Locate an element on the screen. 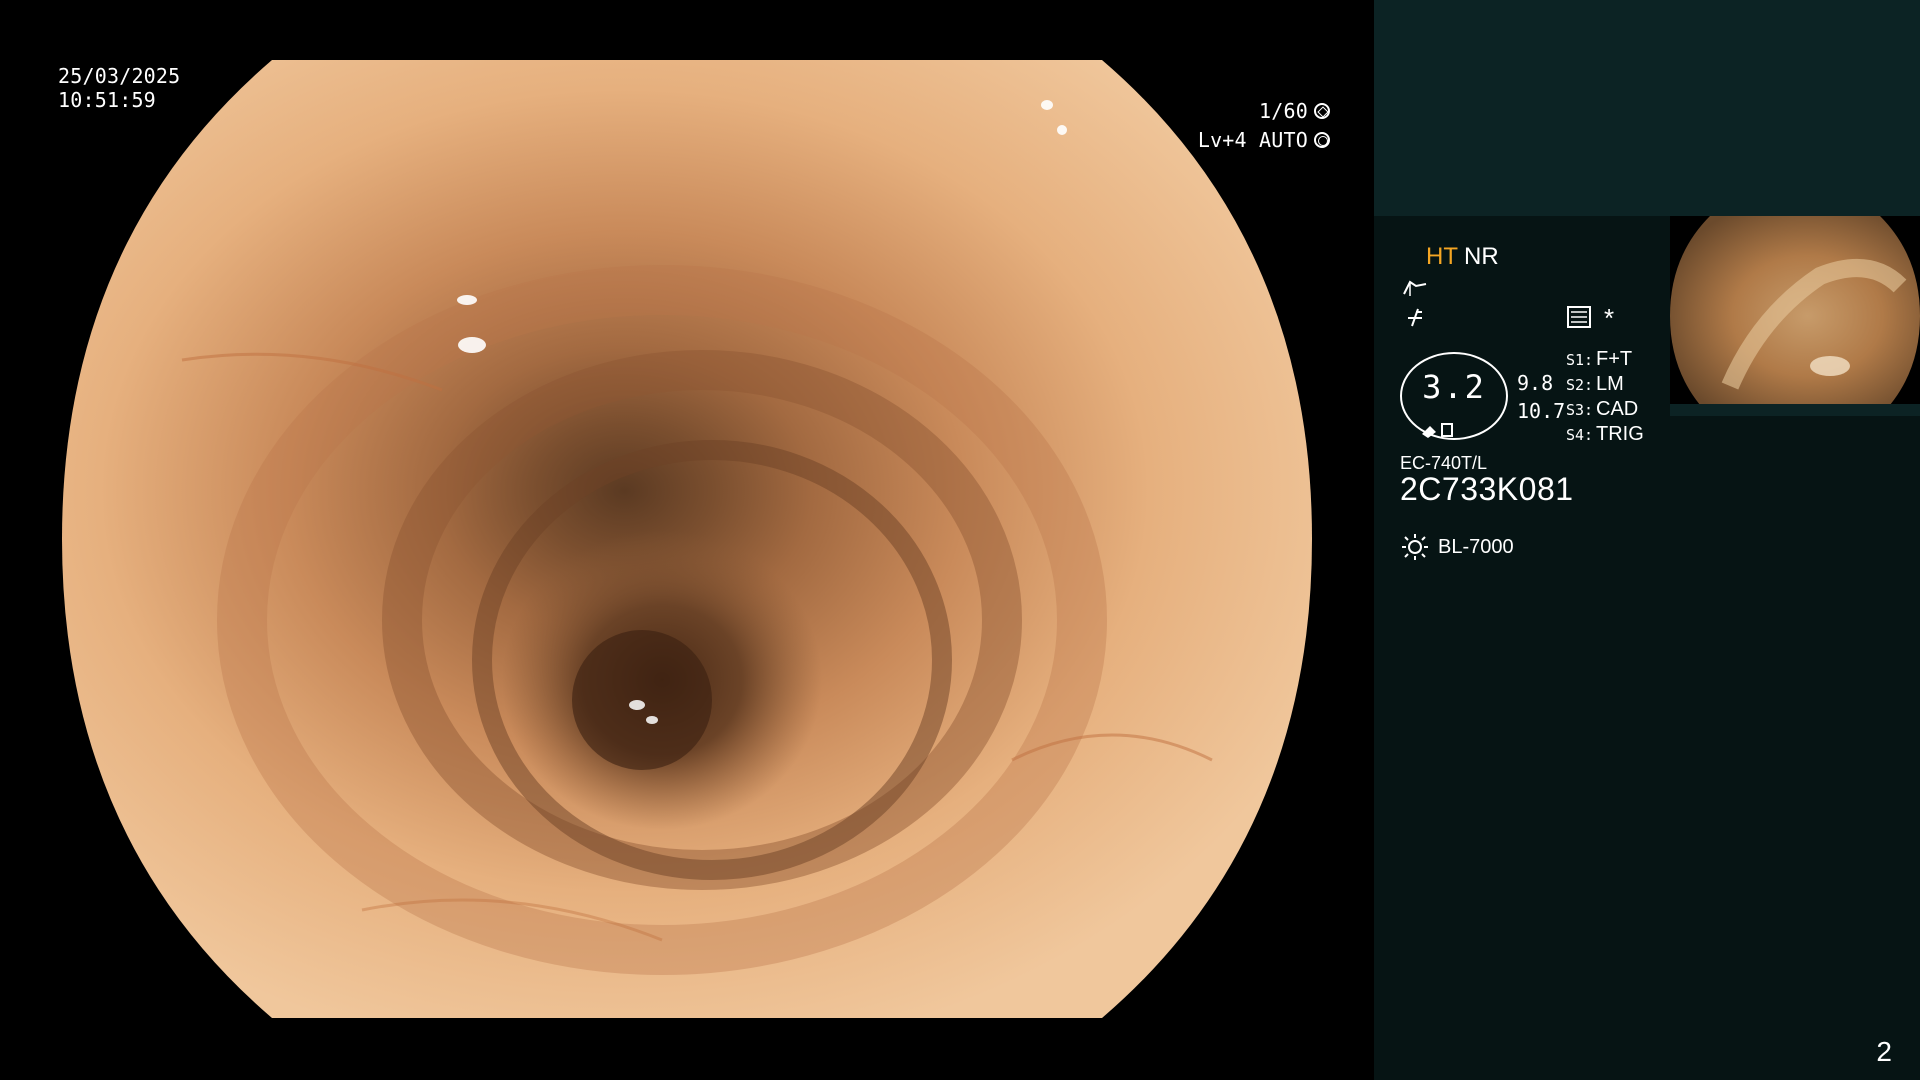  switch-assignment-list: S1: F+T S2: LM S3: CAD S4: TRIG is located at coordinates (1605, 398).